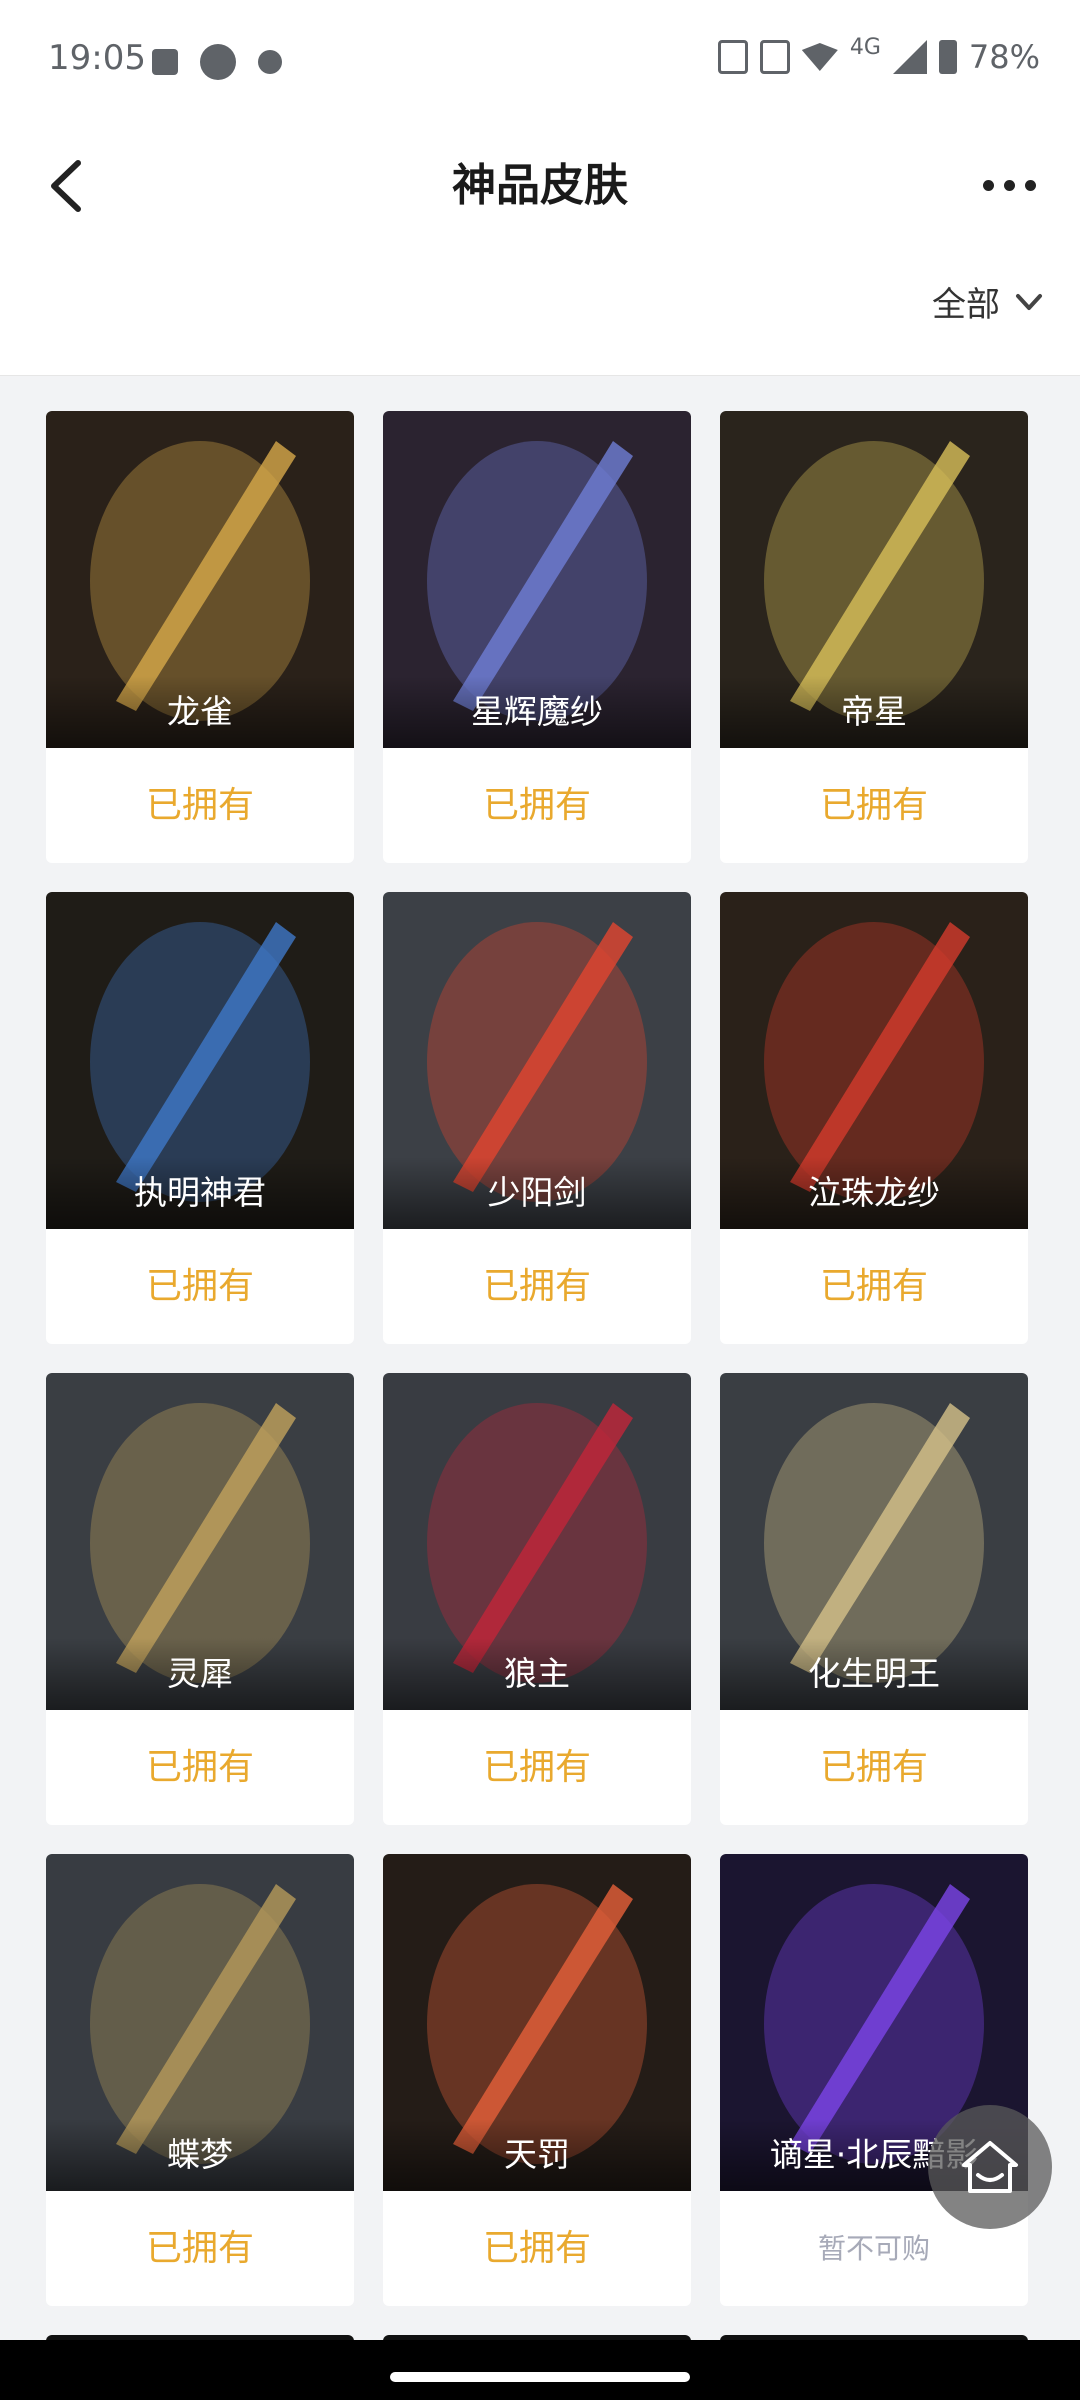  What do you see at coordinates (200, 1060) in the screenshot?
I see `skin-thumbnail: 执明神君` at bounding box center [200, 1060].